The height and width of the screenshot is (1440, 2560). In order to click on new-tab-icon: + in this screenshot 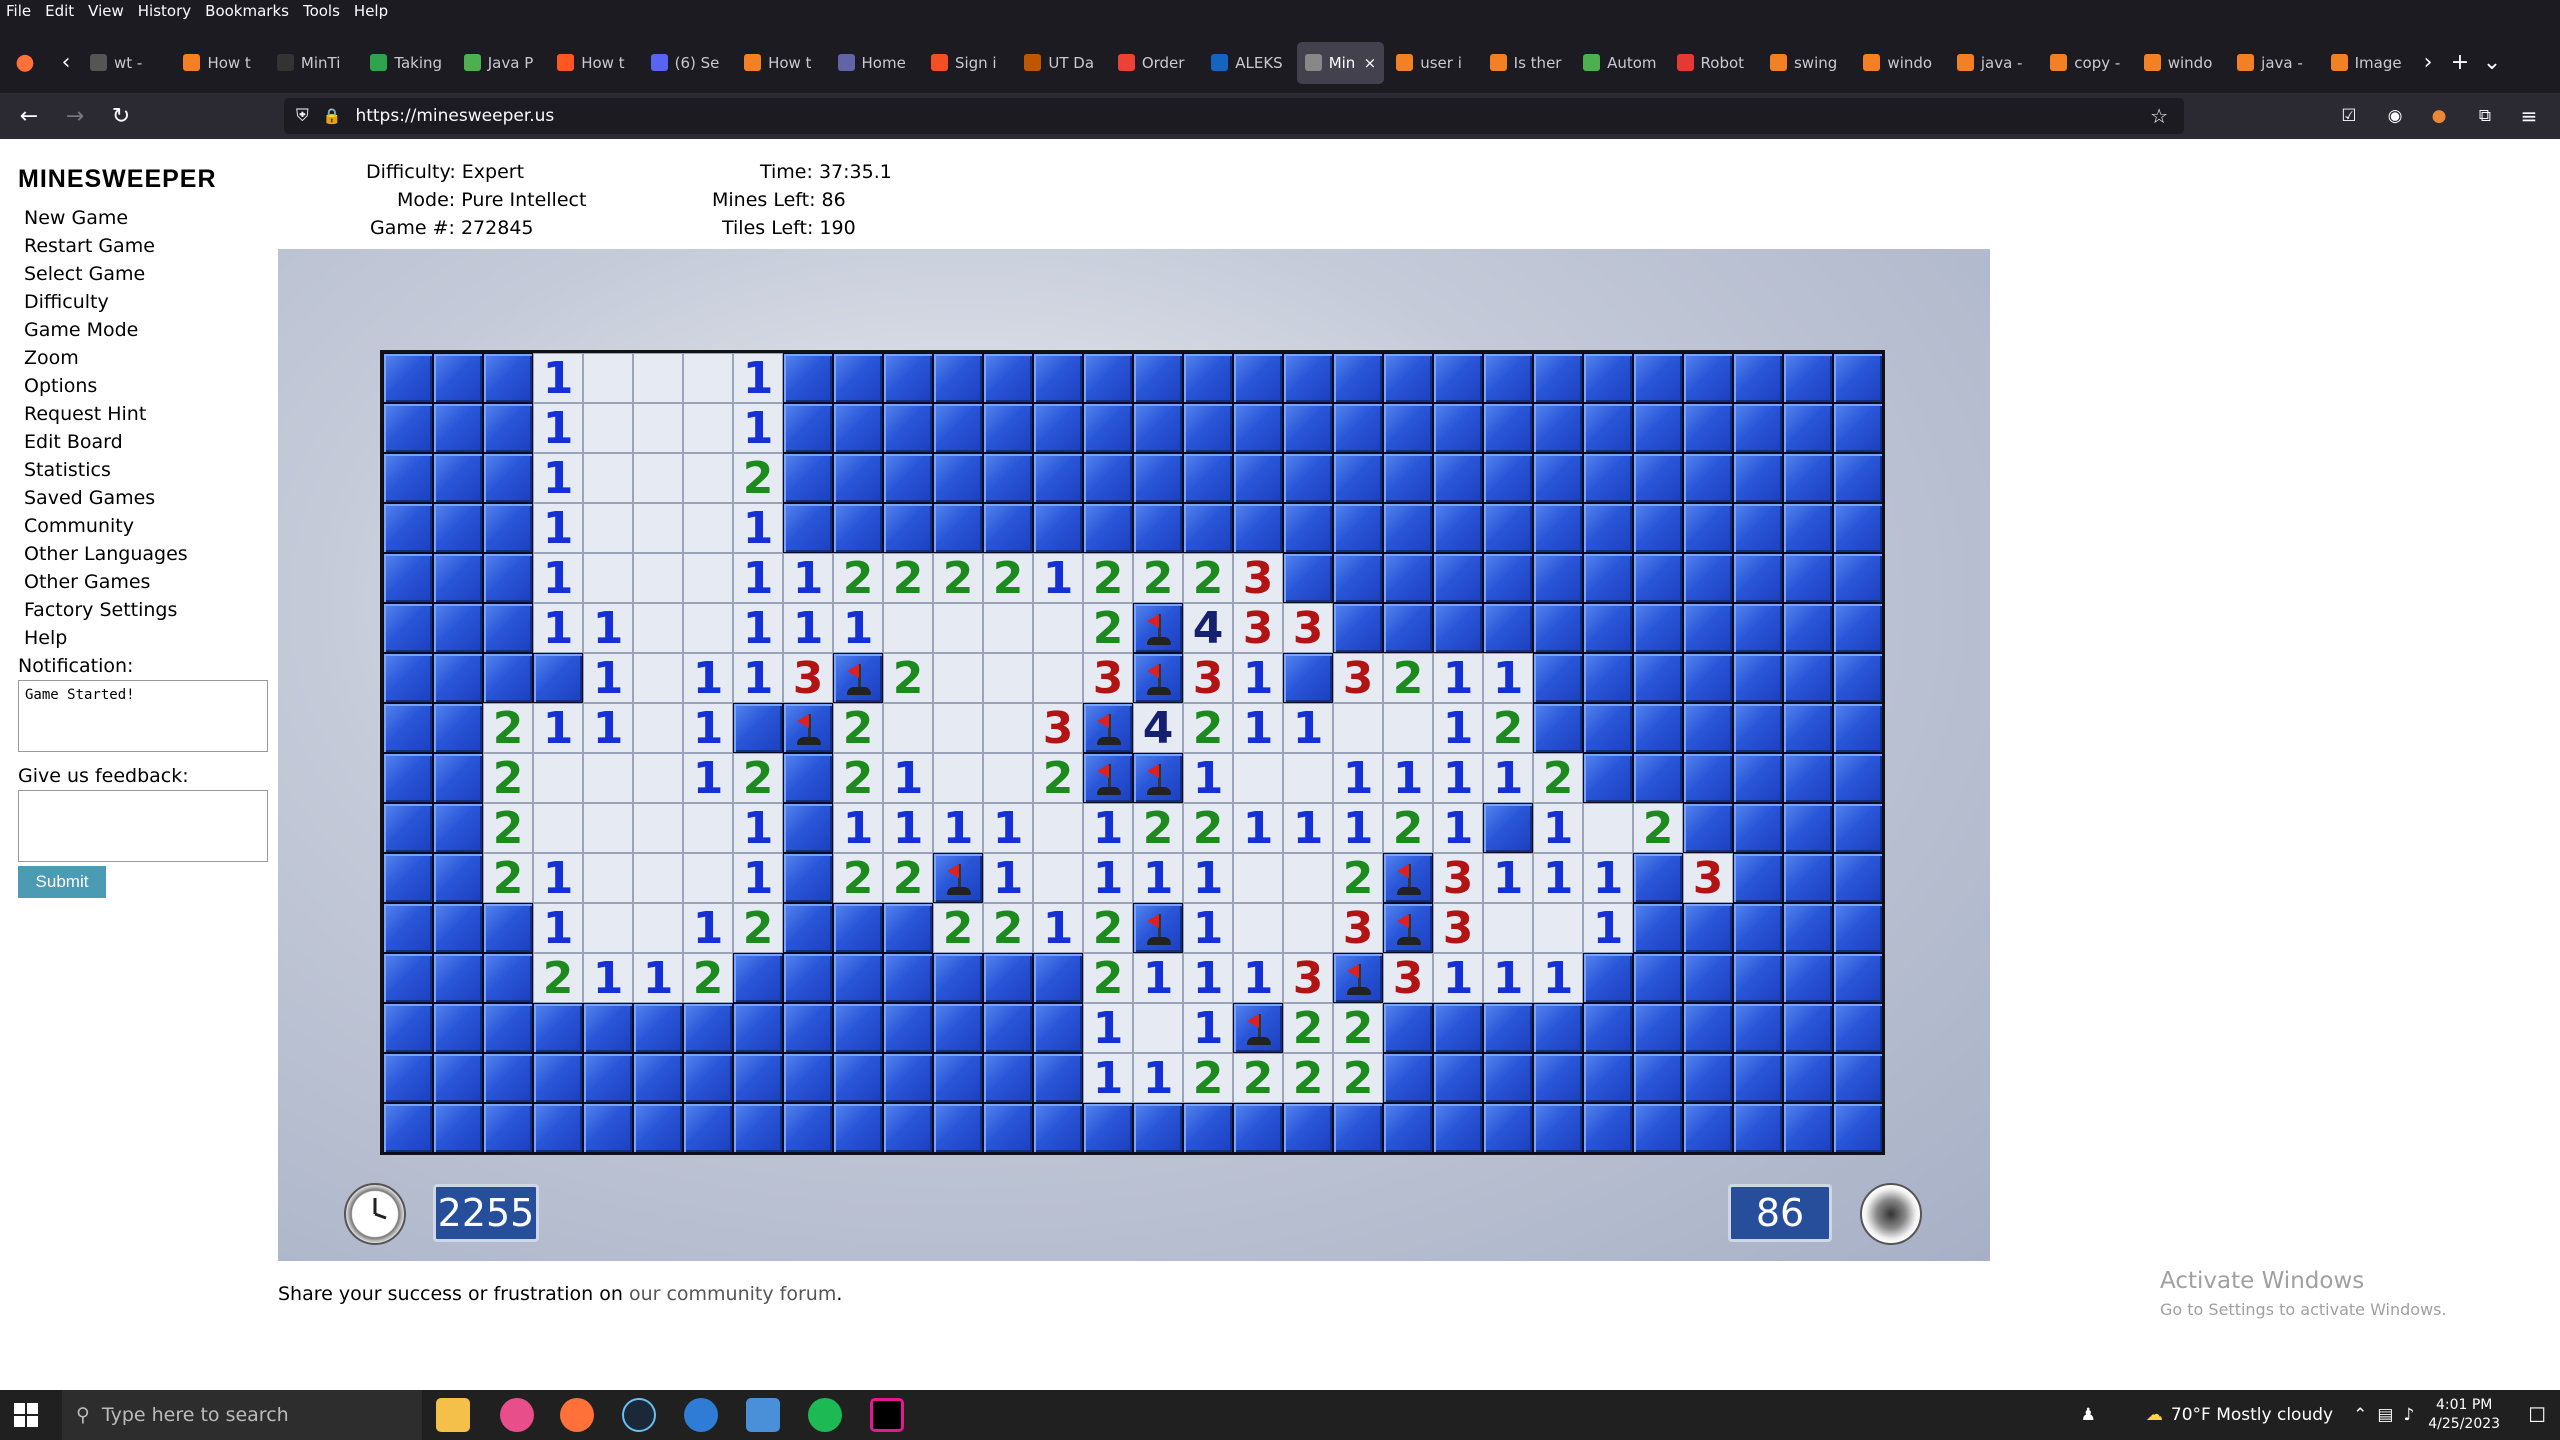, I will do `click(2460, 63)`.